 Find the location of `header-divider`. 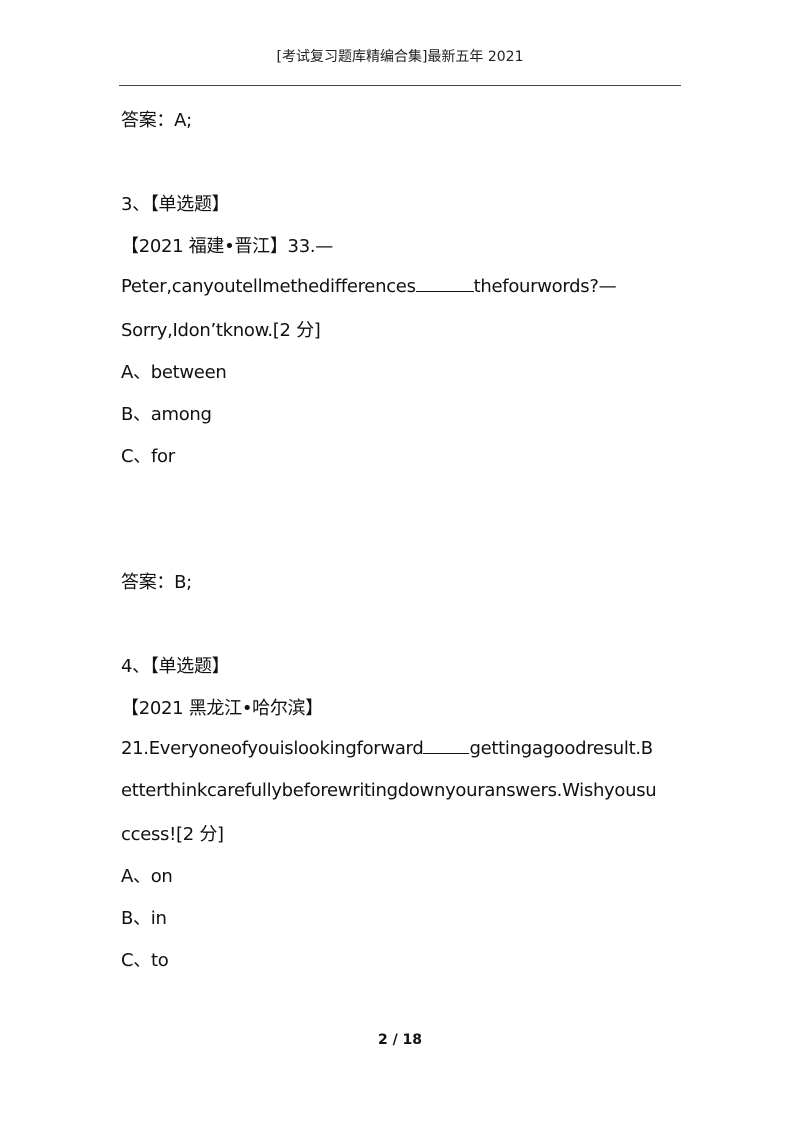

header-divider is located at coordinates (400, 85).